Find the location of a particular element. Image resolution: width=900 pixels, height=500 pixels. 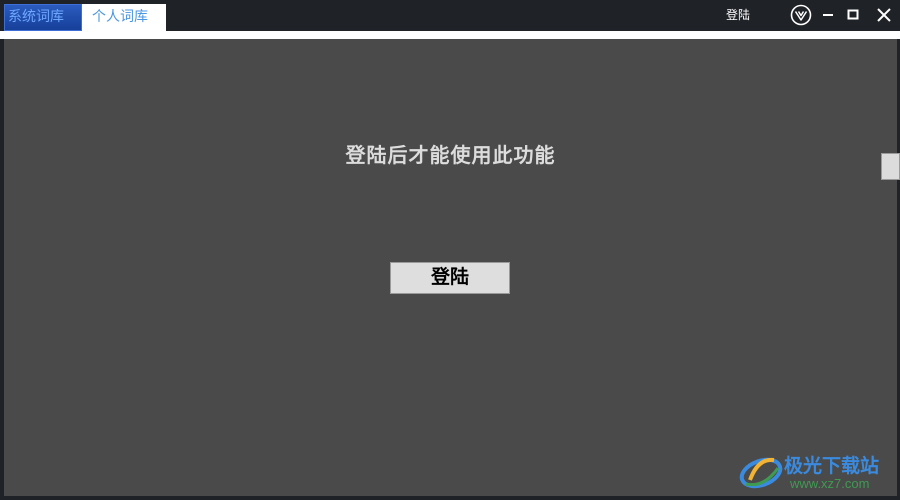

login-required-message: 登陆后才能使用此功能 is located at coordinates (450, 155).